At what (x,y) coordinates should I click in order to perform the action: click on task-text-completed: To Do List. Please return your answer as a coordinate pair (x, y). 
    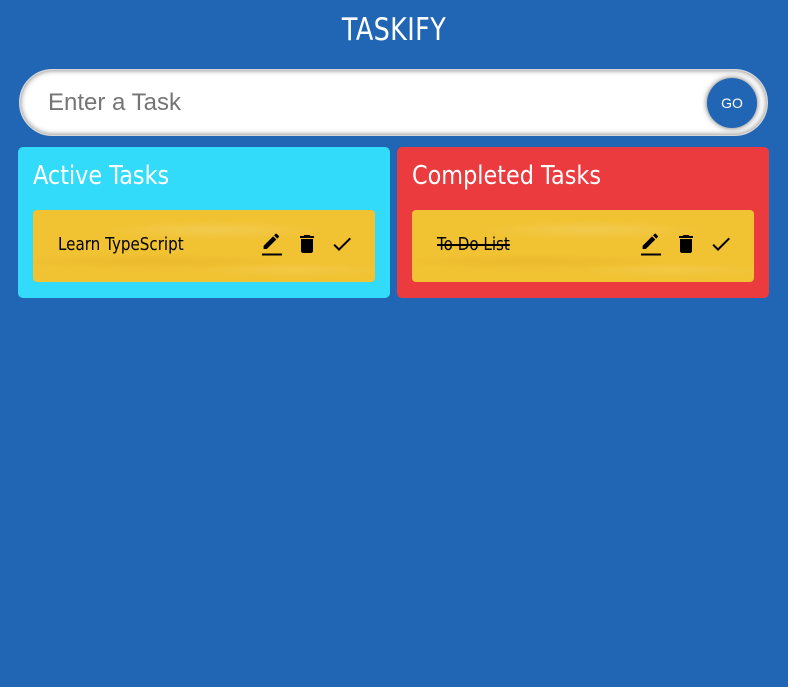
    Looking at the image, I should click on (473, 244).